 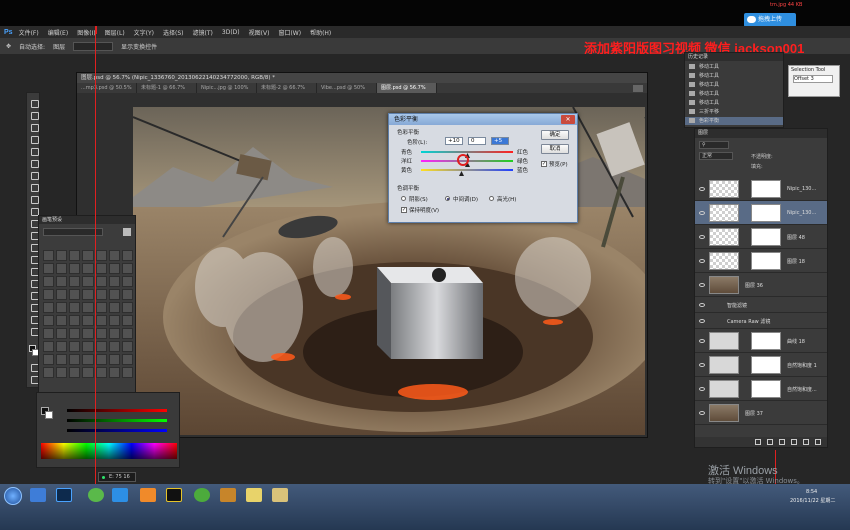 What do you see at coordinates (29, 32) in the screenshot?
I see `menu-file: 文件(F)` at bounding box center [29, 32].